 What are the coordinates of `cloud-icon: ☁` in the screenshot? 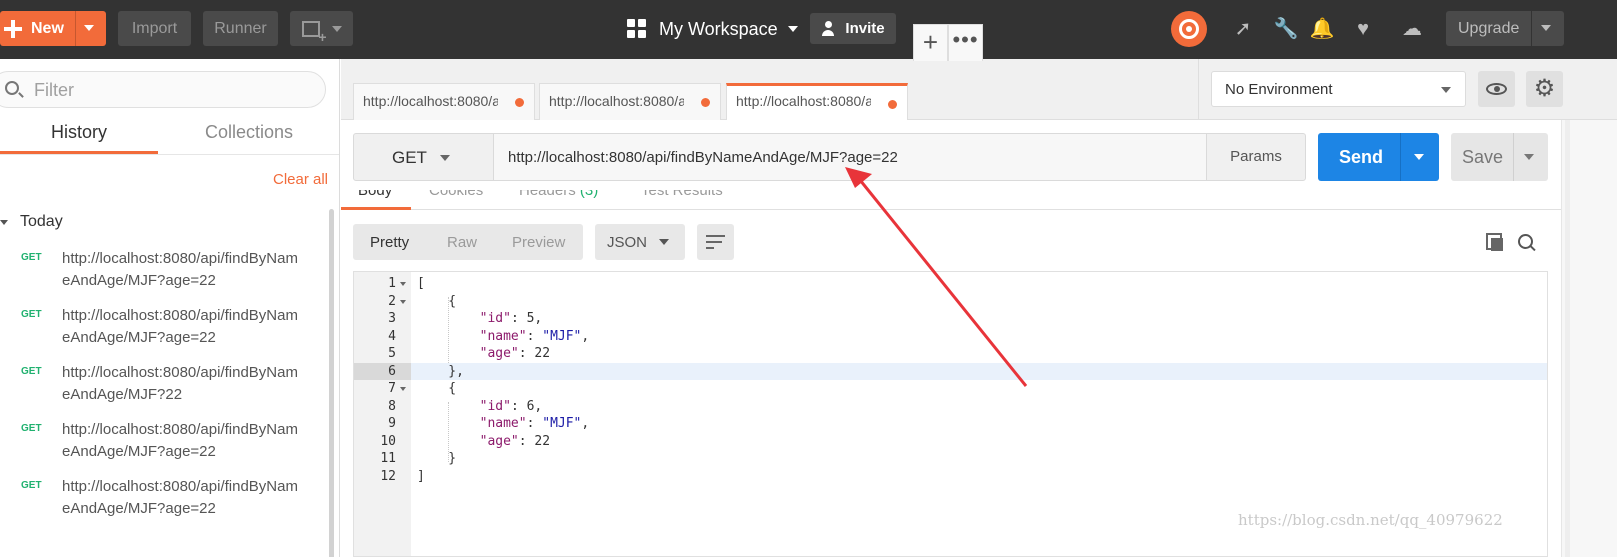 It's located at (1412, 29).